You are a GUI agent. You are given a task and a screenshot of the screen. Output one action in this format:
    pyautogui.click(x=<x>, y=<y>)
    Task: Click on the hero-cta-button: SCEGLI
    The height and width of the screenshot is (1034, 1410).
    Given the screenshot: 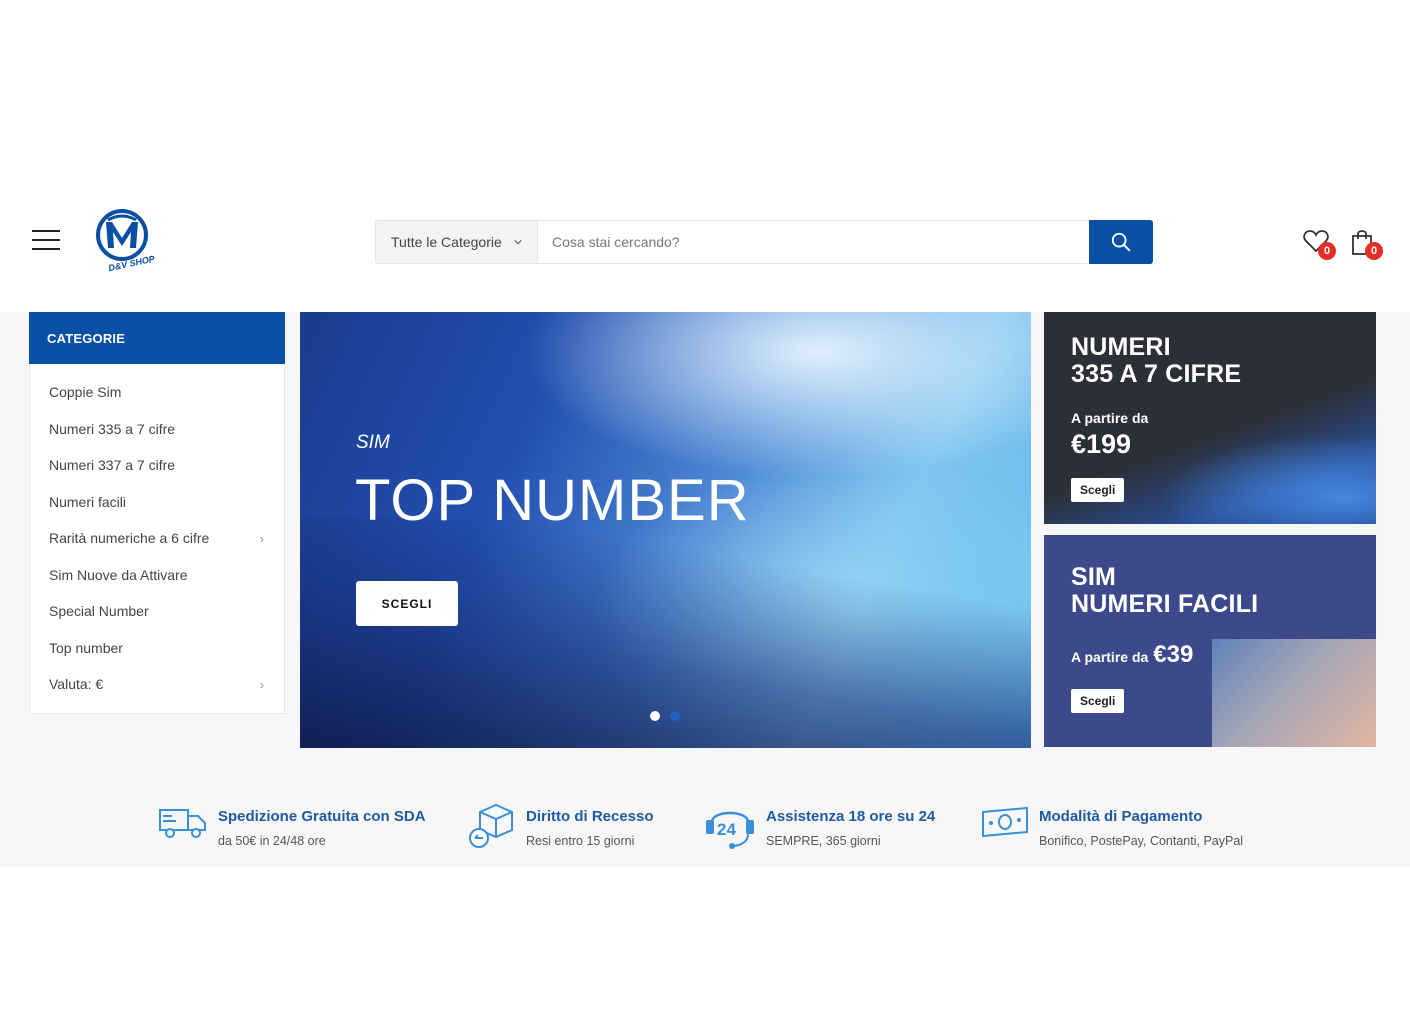 What is the action you would take?
    pyautogui.click(x=407, y=603)
    